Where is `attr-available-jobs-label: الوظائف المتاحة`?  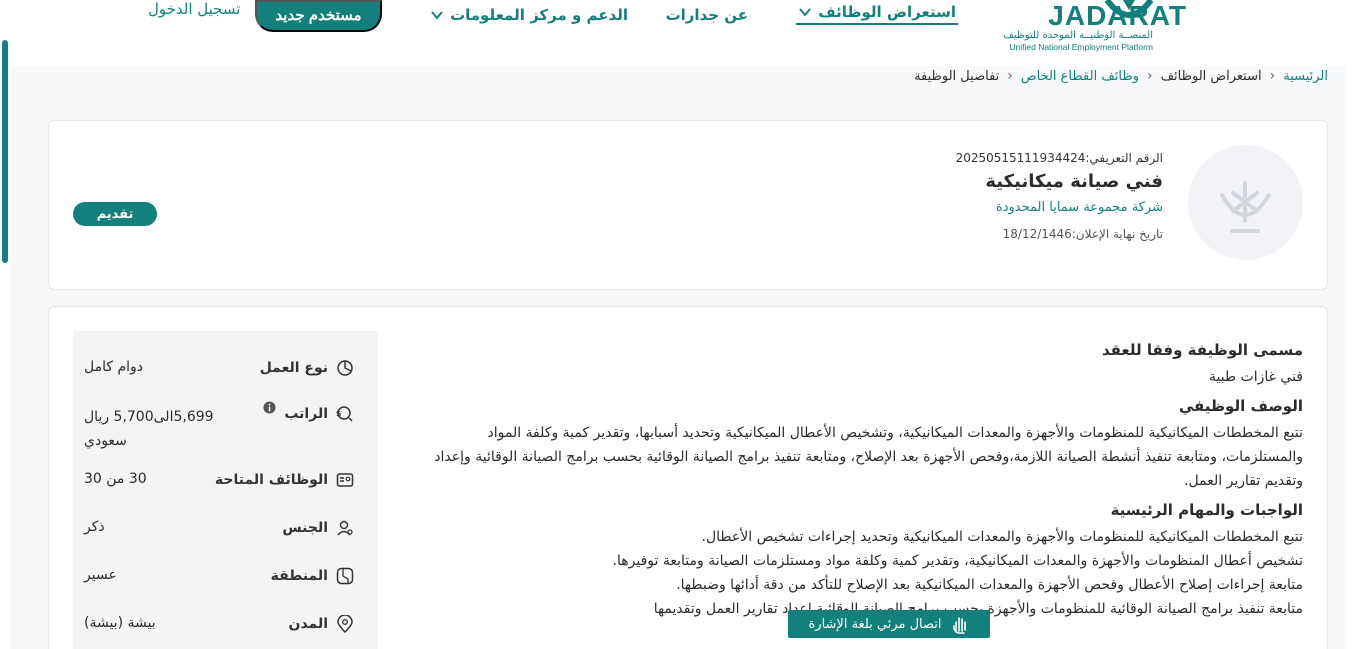
attr-available-jobs-label: الوظائف المتاحة is located at coordinates (271, 480).